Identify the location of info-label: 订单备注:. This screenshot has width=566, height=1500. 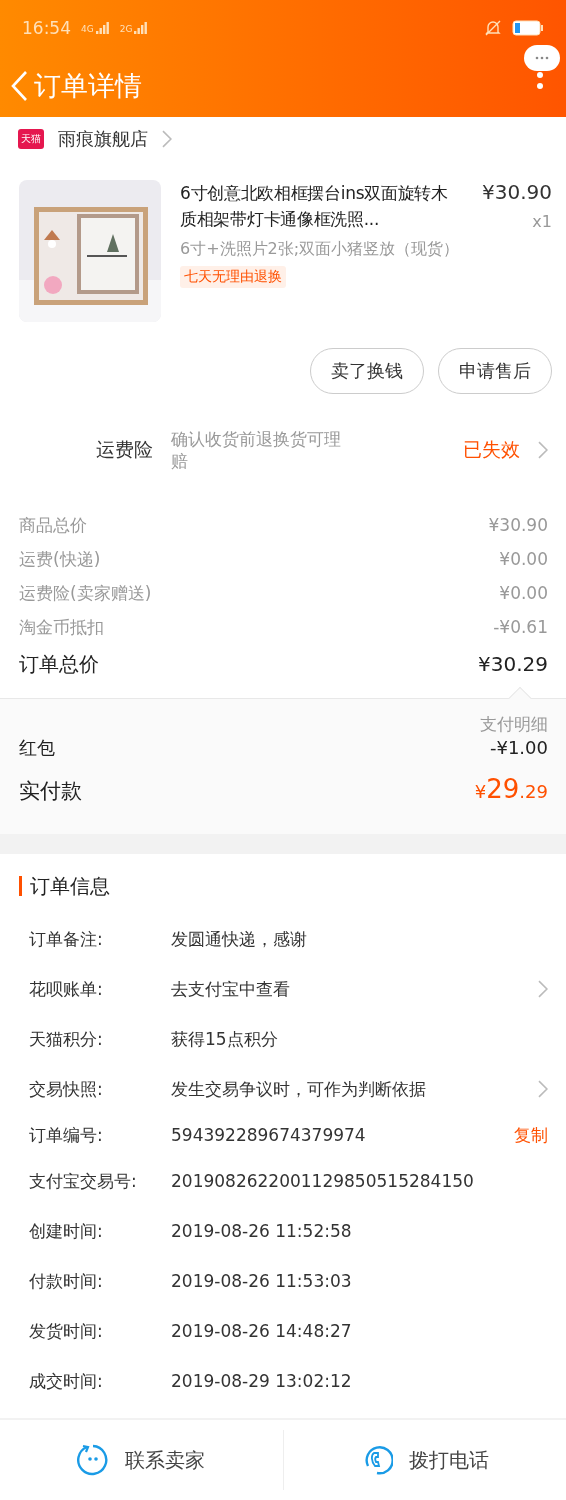
(66, 939).